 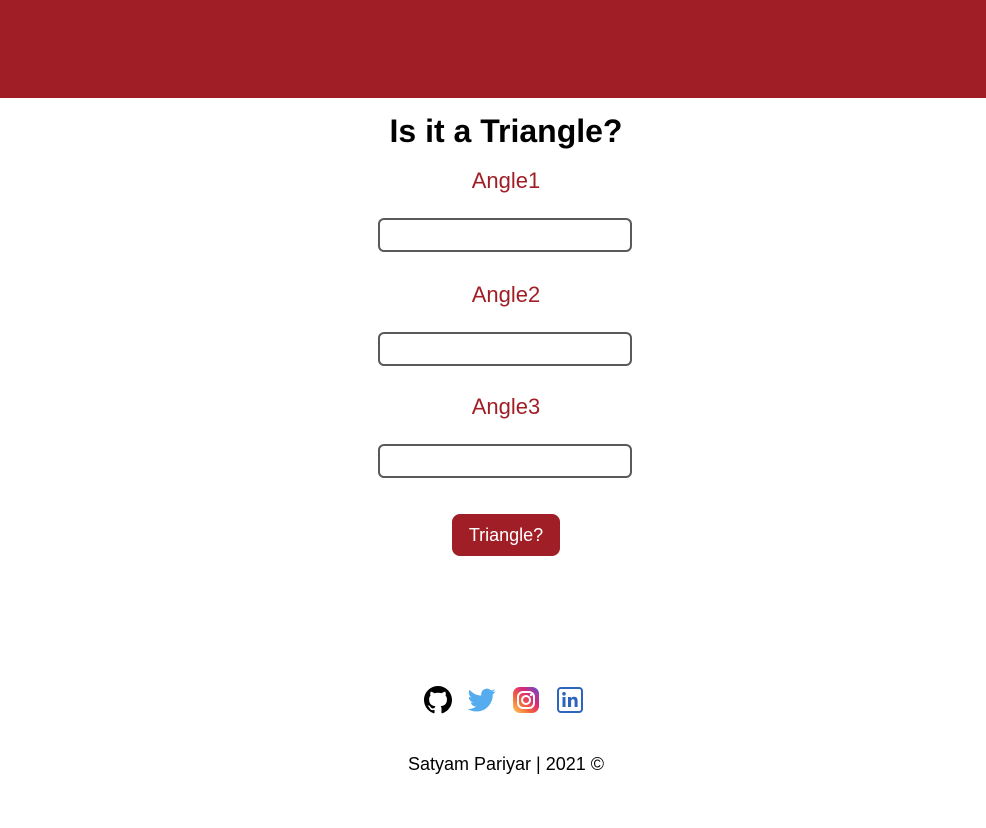 I want to click on github-icon, so click(x=438, y=700).